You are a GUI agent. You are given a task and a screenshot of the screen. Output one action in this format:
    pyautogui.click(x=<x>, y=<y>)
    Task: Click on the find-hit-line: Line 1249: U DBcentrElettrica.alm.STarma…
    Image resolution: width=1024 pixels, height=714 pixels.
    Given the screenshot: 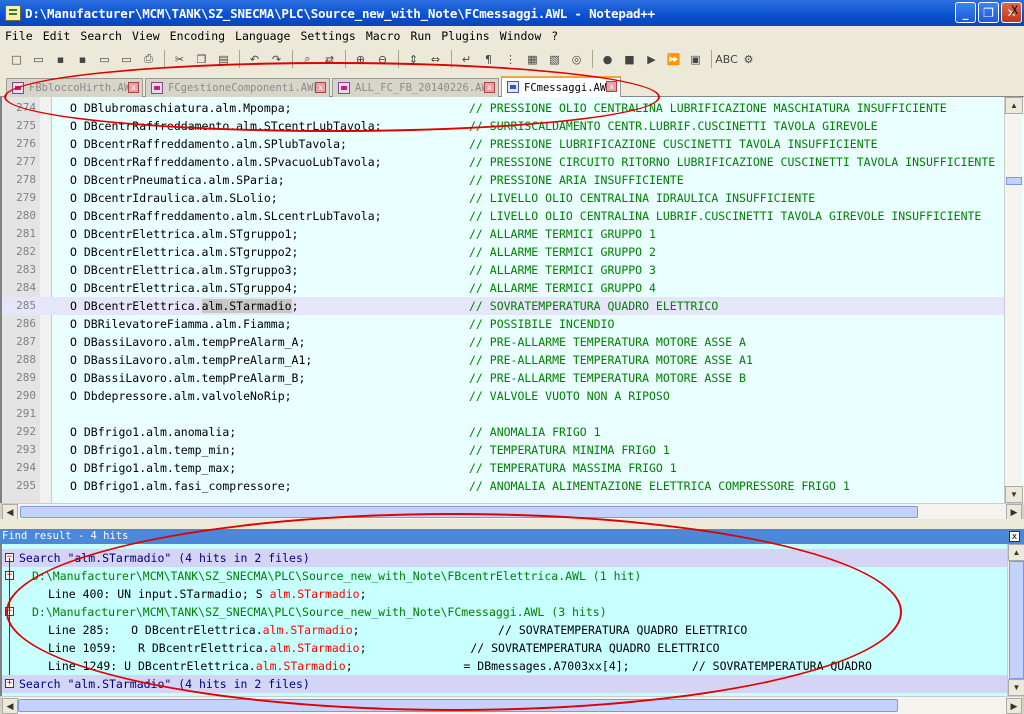 What is the action you would take?
    pyautogui.click(x=504, y=666)
    